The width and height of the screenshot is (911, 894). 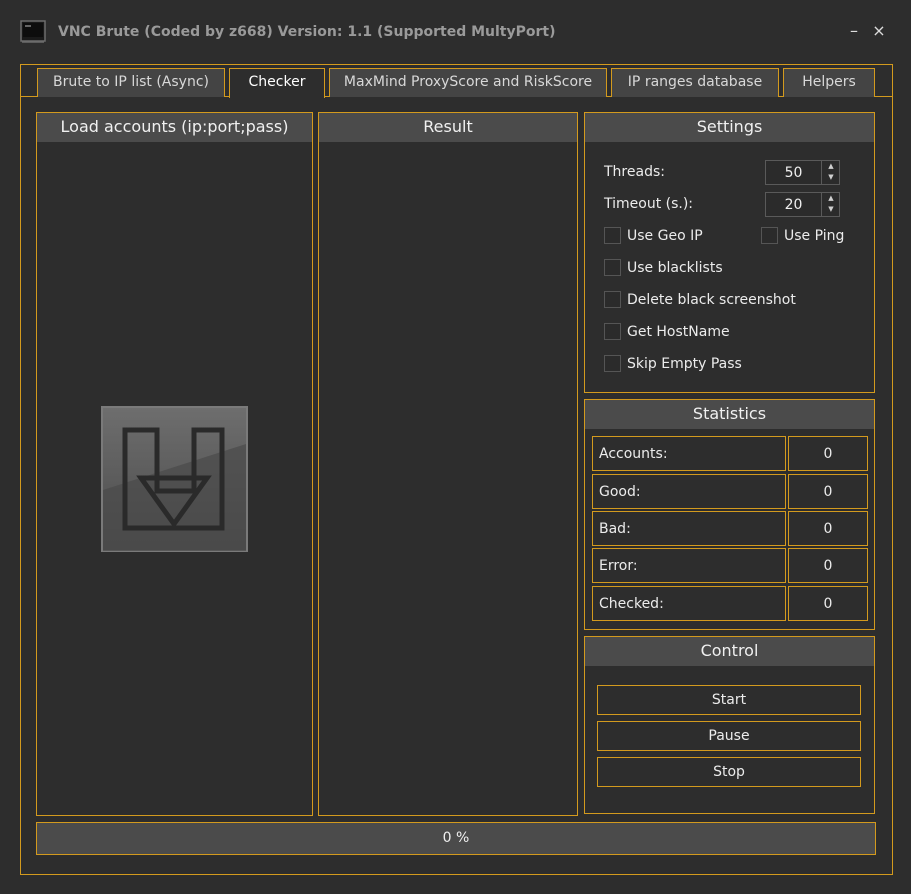 What do you see at coordinates (612, 363) in the screenshot?
I see `skip-empty-pass-checkbox` at bounding box center [612, 363].